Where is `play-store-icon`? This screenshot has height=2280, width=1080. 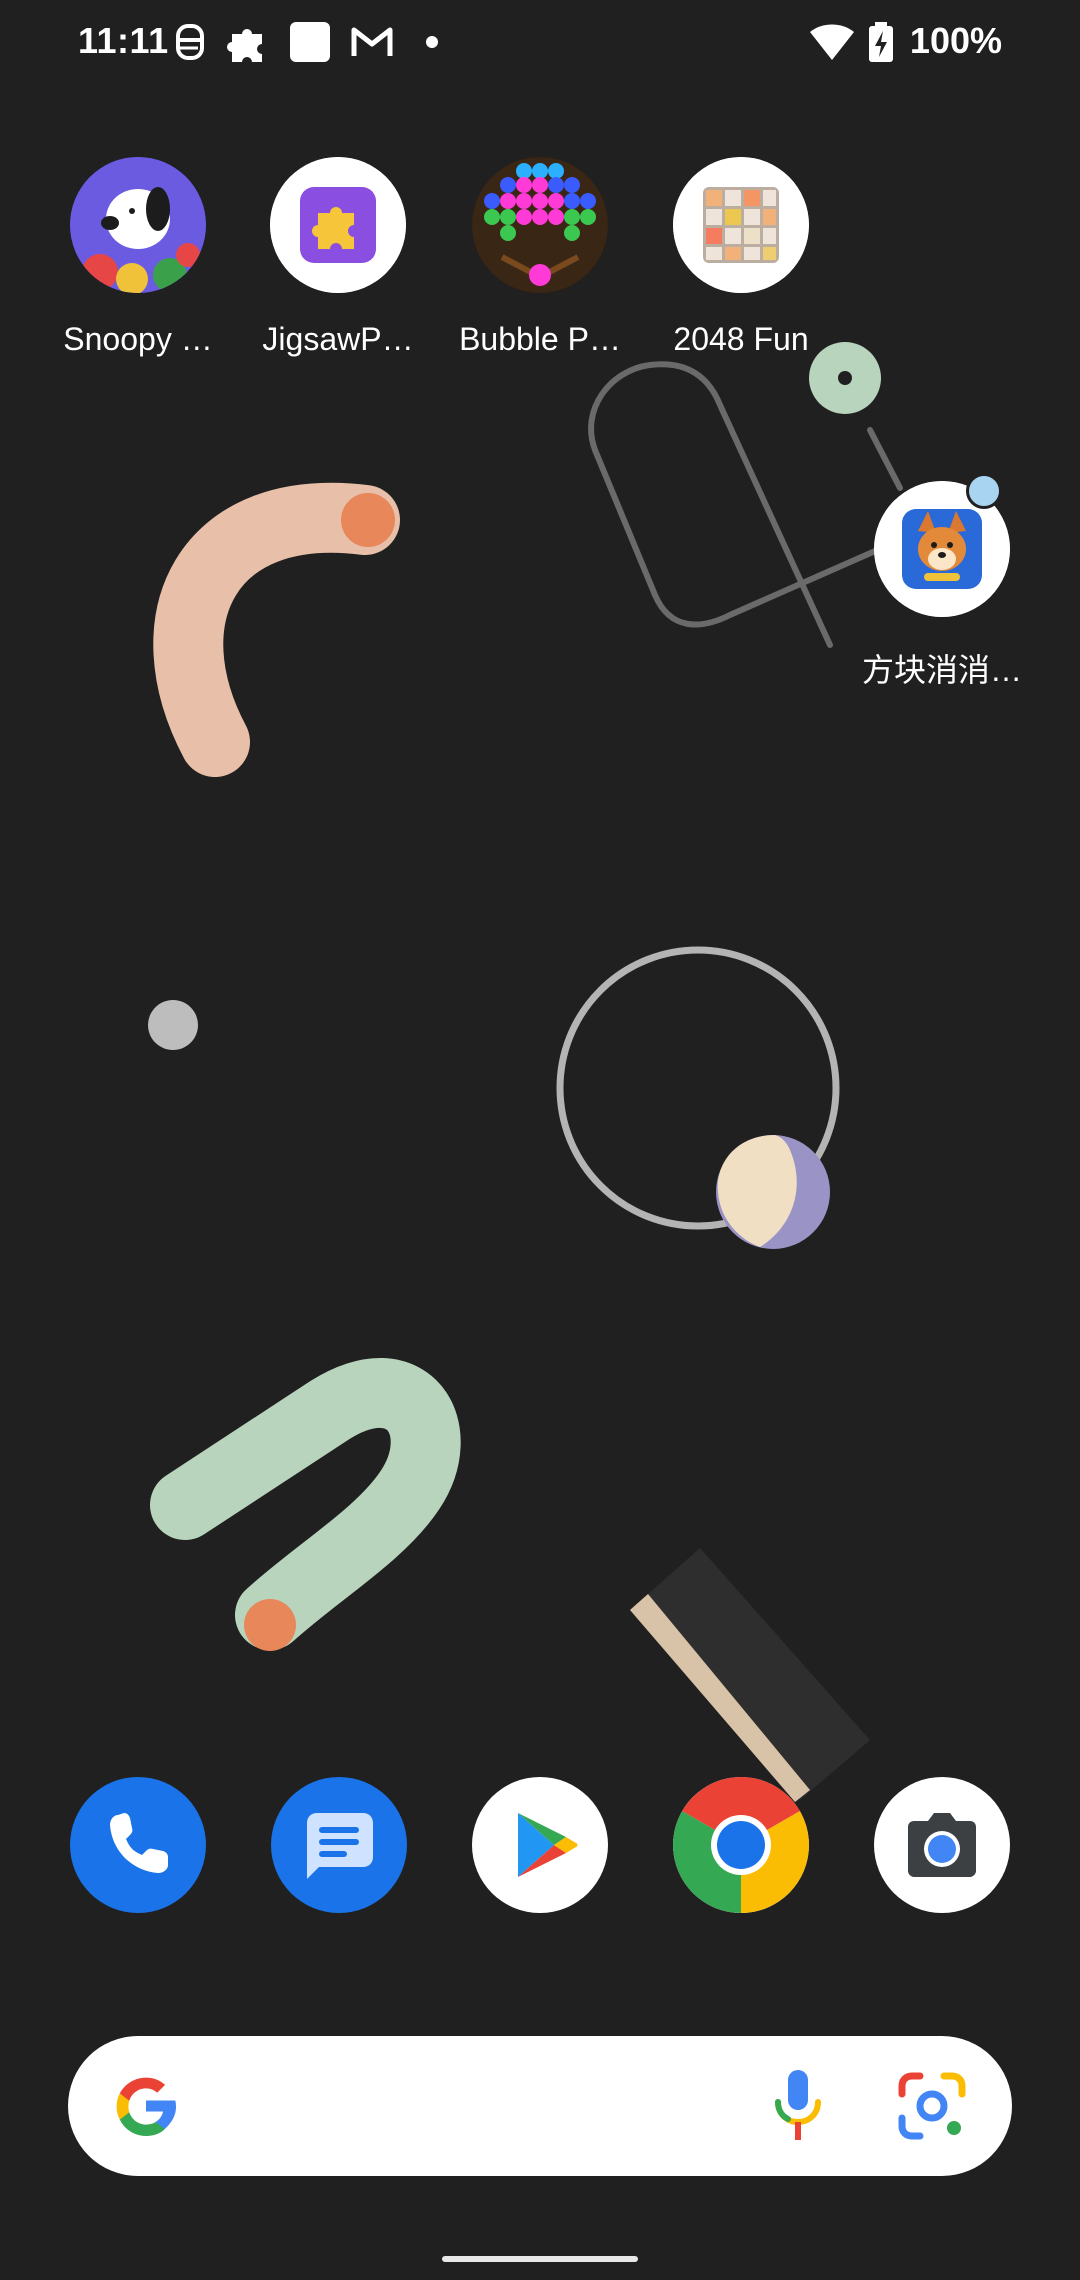
play-store-icon is located at coordinates (540, 1845).